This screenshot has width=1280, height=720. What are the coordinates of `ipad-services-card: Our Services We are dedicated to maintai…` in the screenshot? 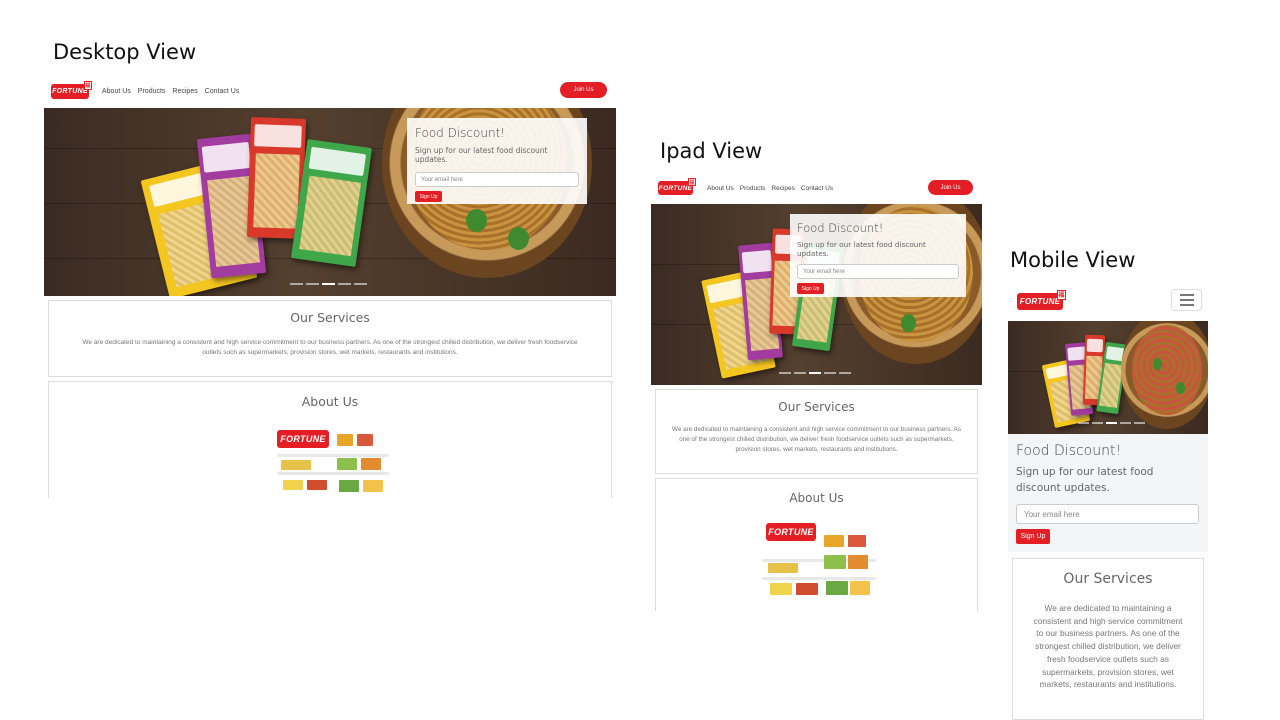 It's located at (816, 431).